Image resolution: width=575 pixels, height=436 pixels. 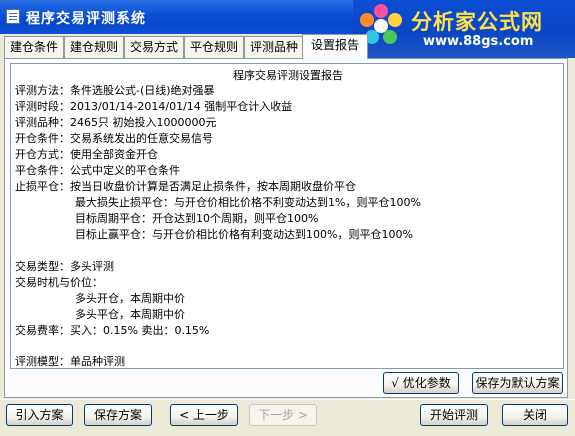 What do you see at coordinates (335, 46) in the screenshot?
I see `tab-settings-report: 设置报告` at bounding box center [335, 46].